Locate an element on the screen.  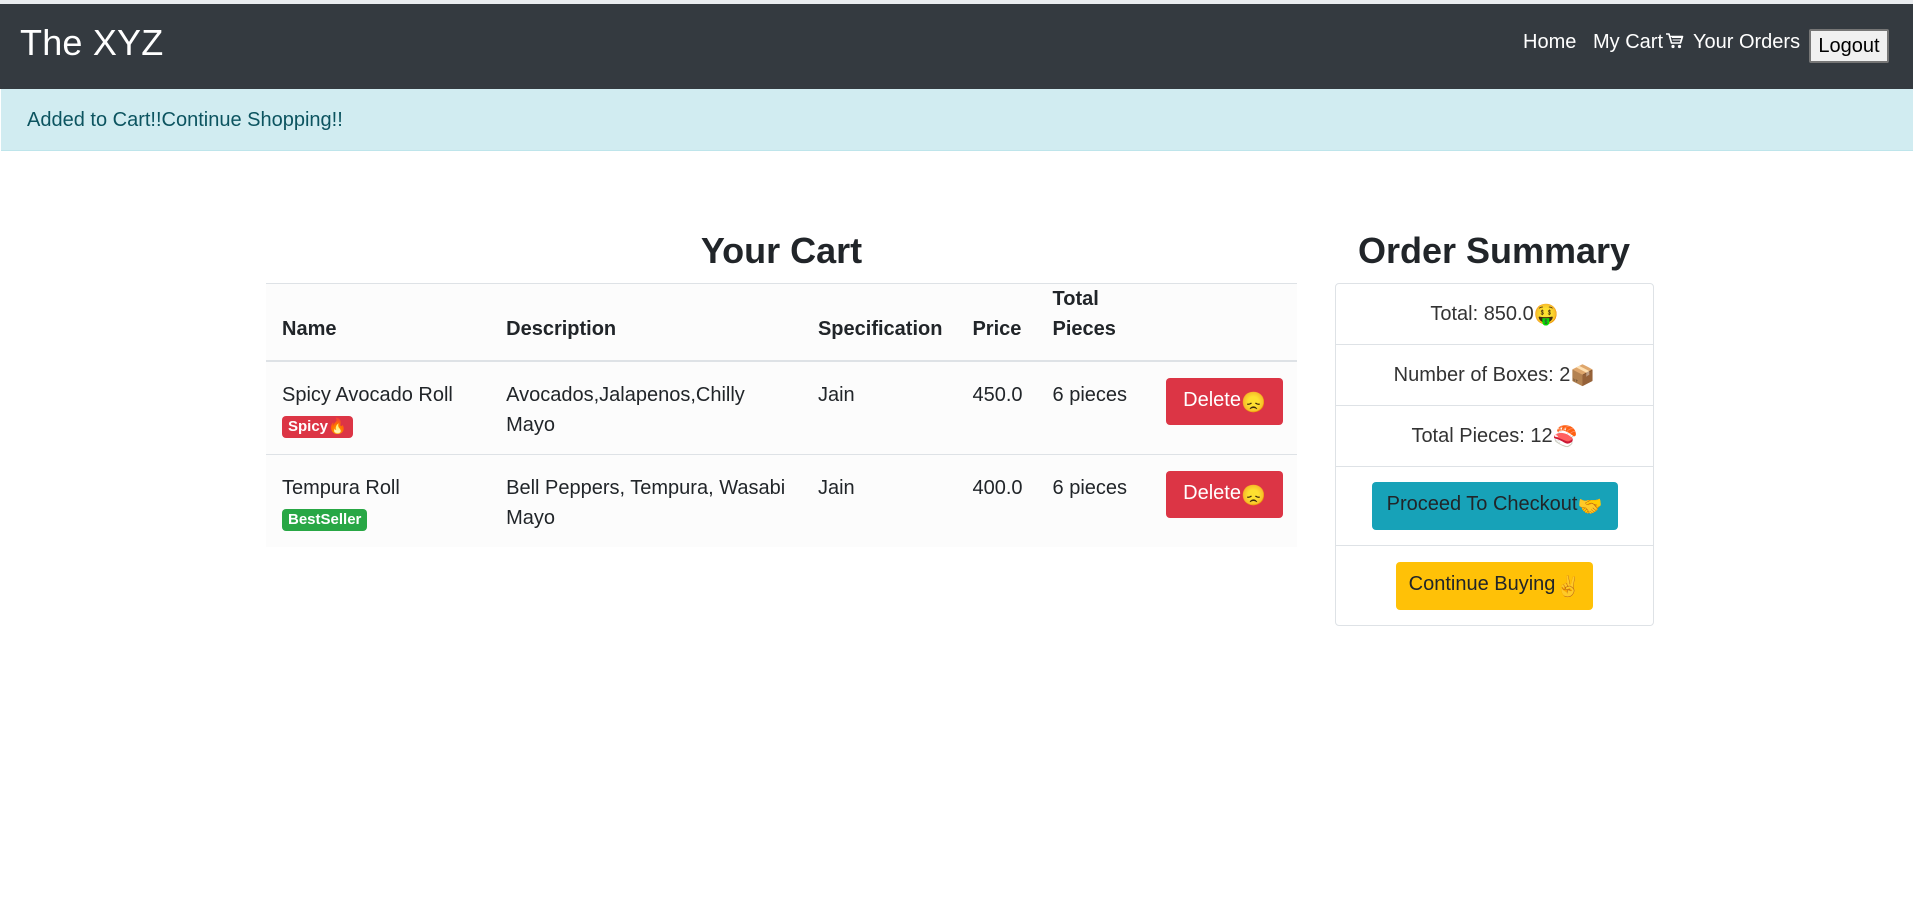
nav-my-cart-link: My Cart is located at coordinates (1639, 43).